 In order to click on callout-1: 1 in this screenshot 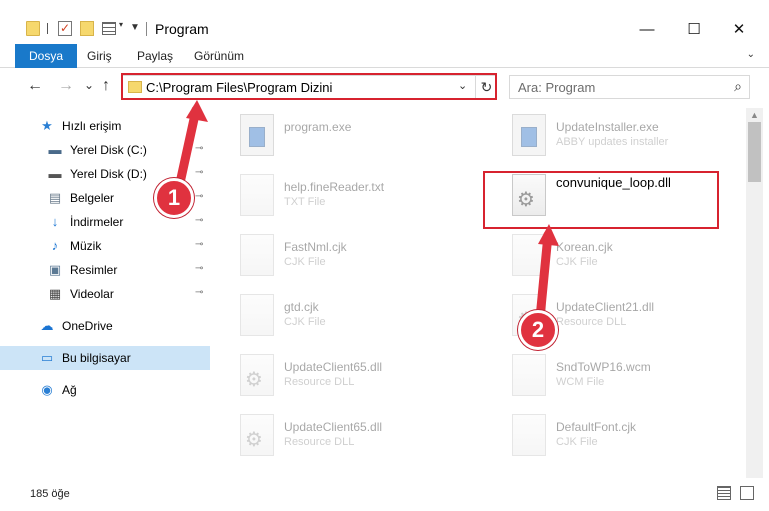, I will do `click(174, 198)`.